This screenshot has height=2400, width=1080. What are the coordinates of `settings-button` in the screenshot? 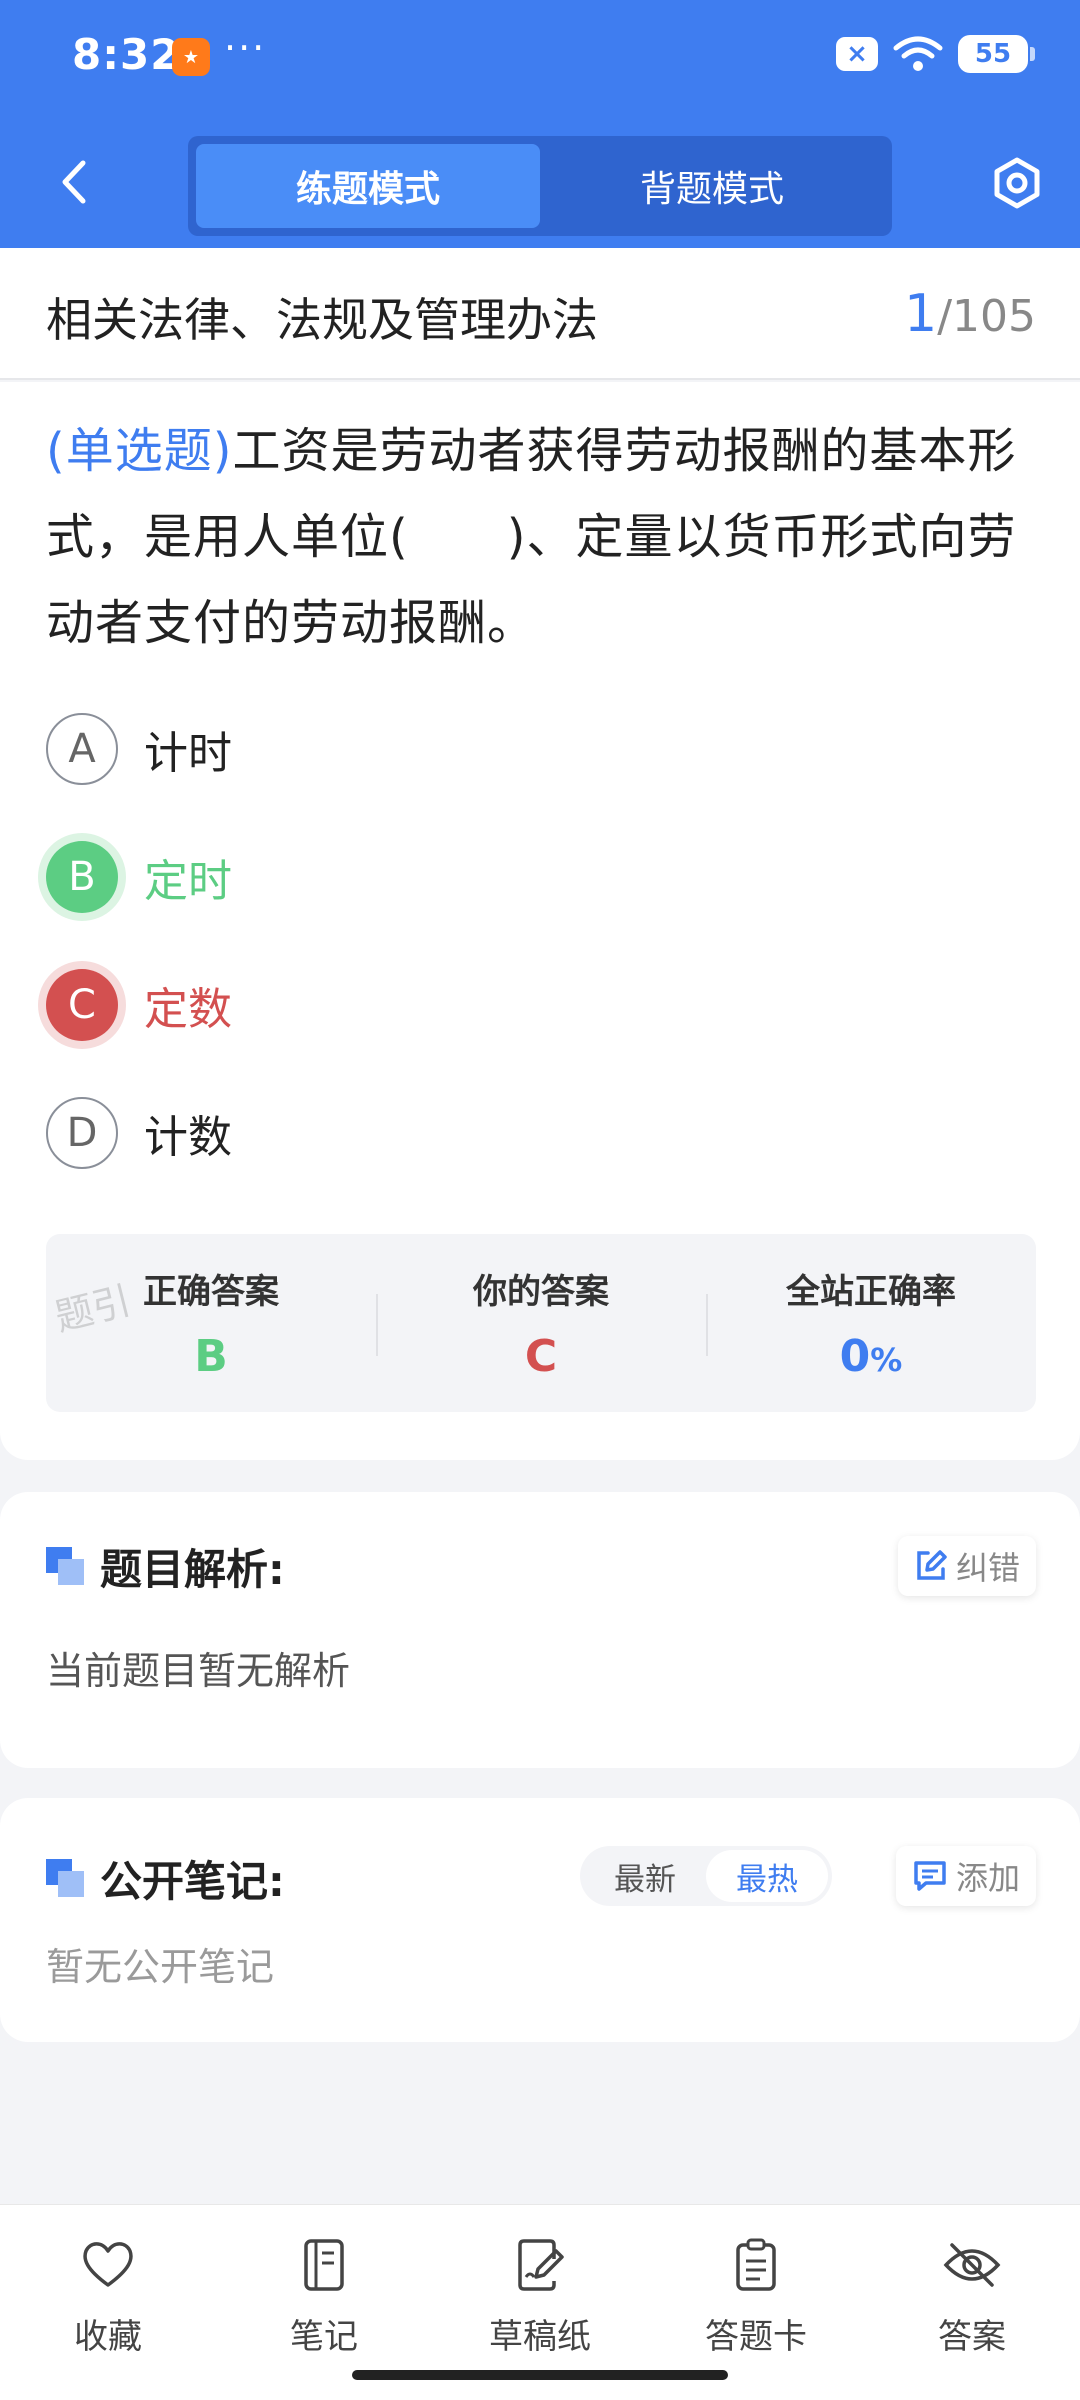 It's located at (1017, 183).